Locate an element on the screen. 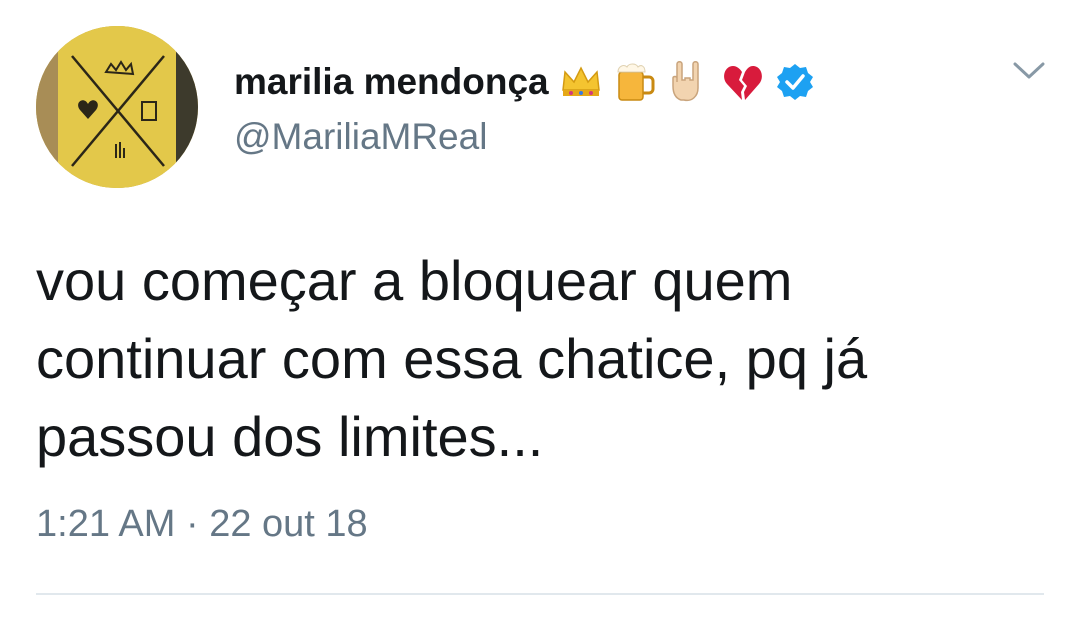 This screenshot has width=1080, height=636. crown-emoji is located at coordinates (581, 82).